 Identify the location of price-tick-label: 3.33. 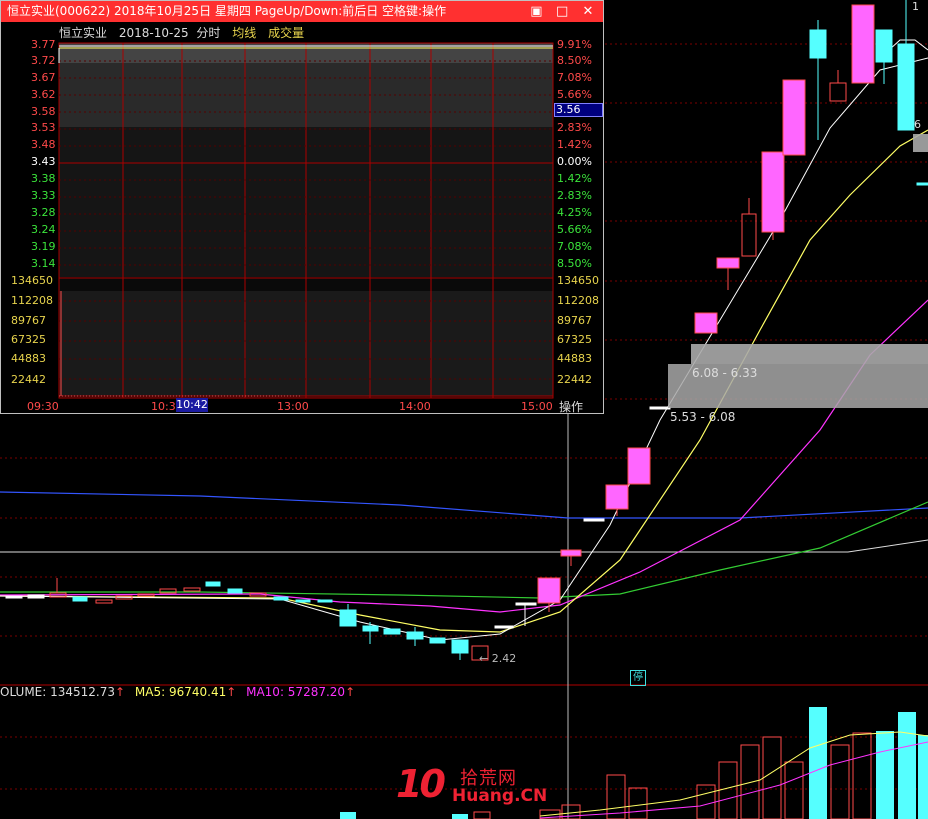
(43, 195).